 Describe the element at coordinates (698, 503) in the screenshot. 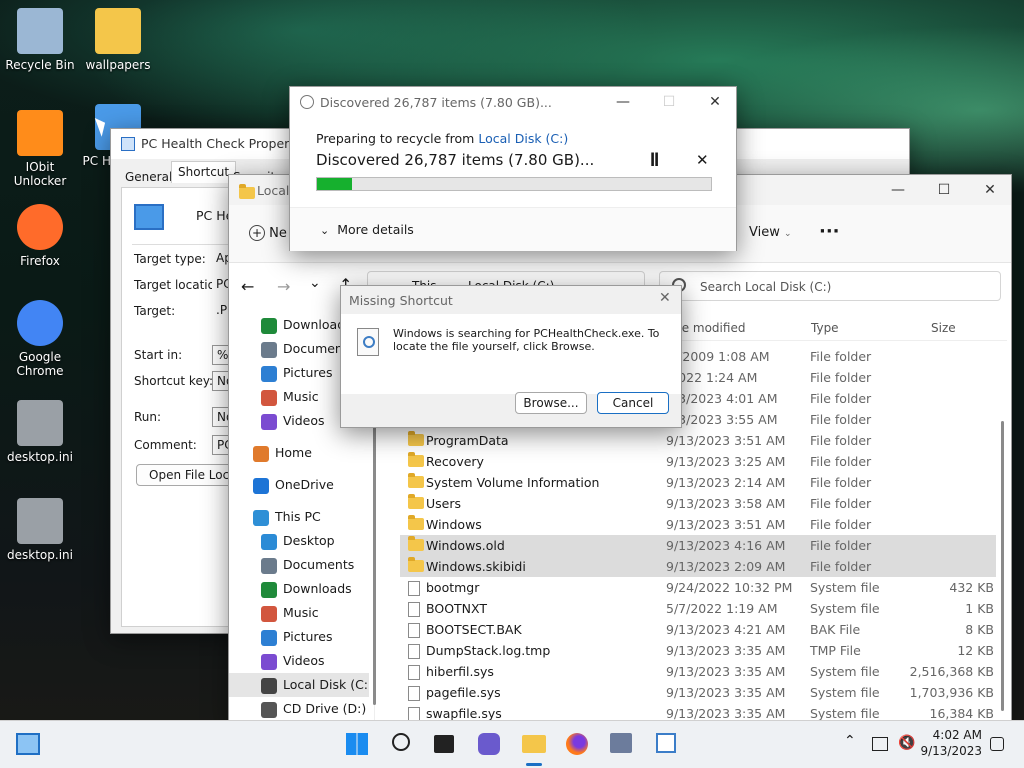

I see `table-row: Users 9/13/2023 3:58 AM File folder` at that location.